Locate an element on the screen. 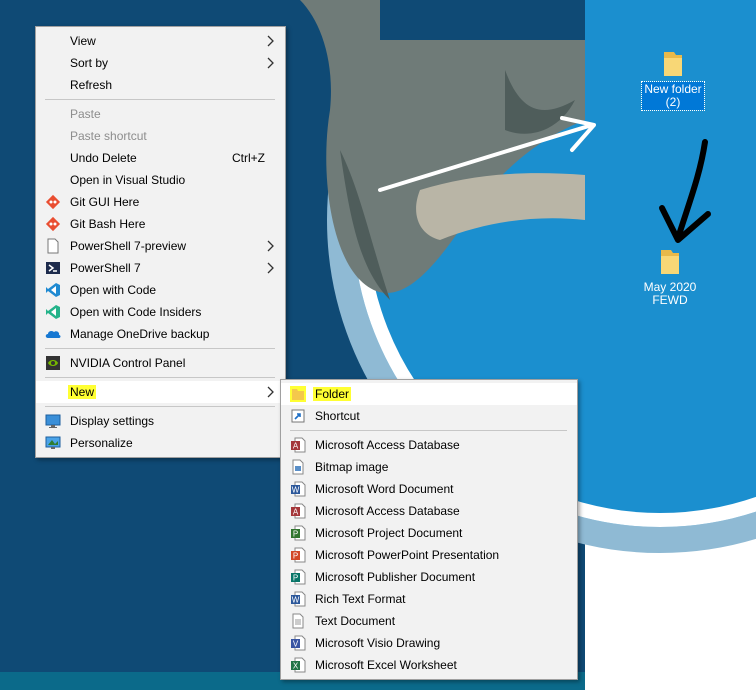 This screenshot has width=756, height=690. menu-item-label: Microsoft Publisher Document is located at coordinates (395, 577).